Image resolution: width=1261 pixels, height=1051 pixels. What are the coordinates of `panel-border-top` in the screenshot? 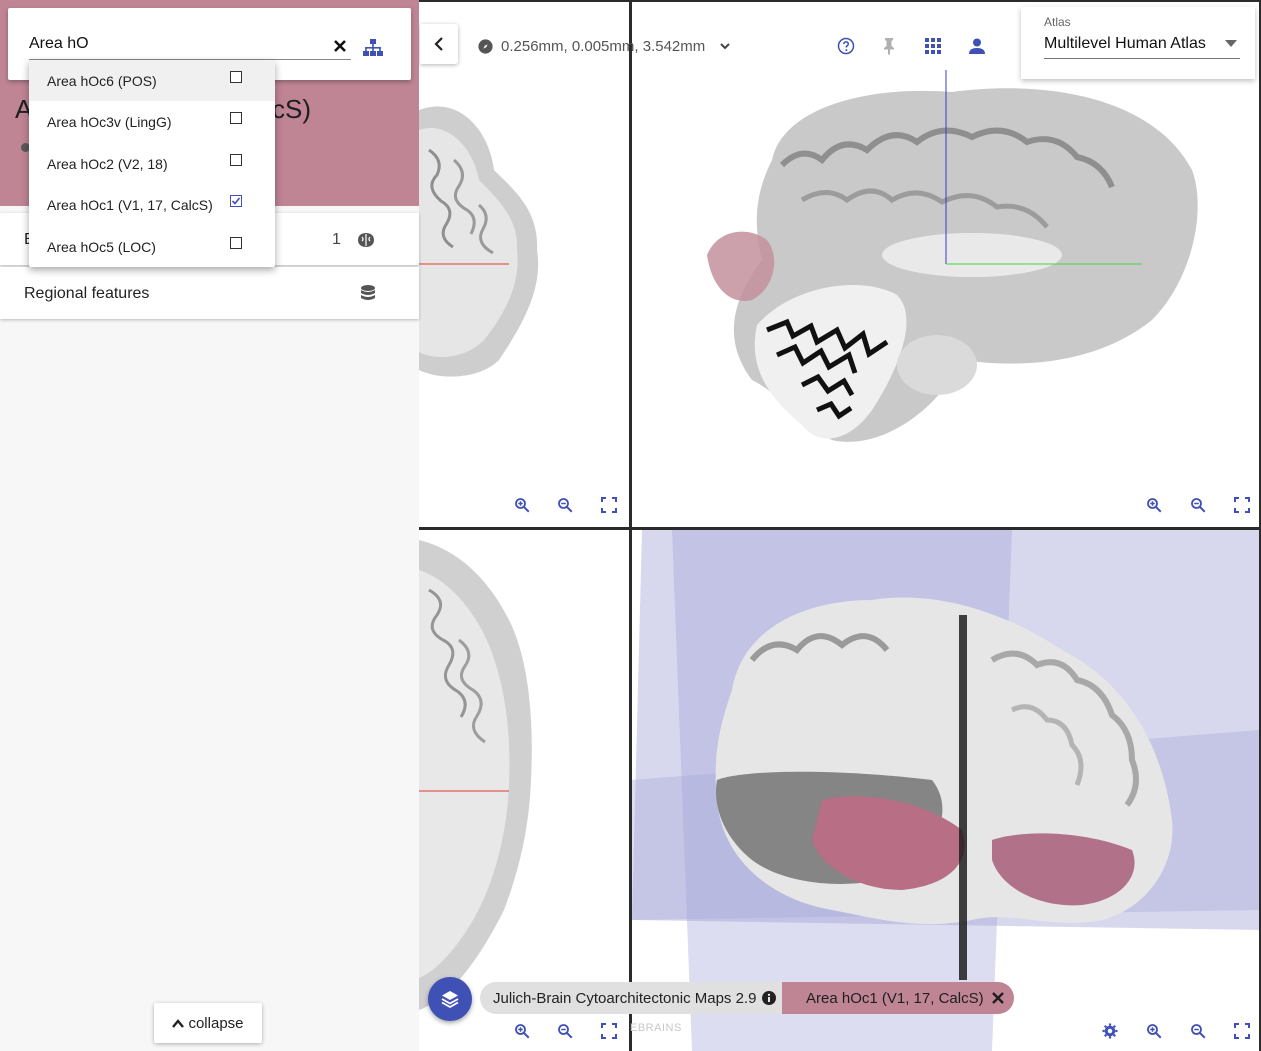 It's located at (840, 1).